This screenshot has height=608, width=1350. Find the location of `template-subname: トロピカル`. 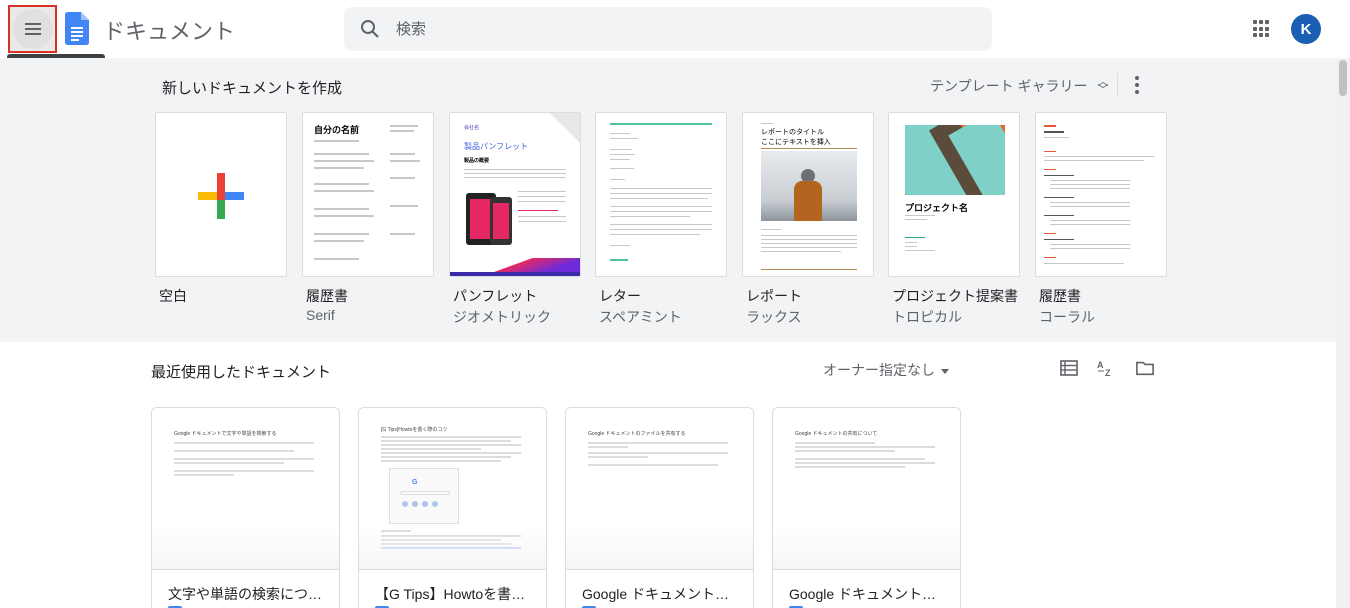

template-subname: トロピカル is located at coordinates (927, 317).